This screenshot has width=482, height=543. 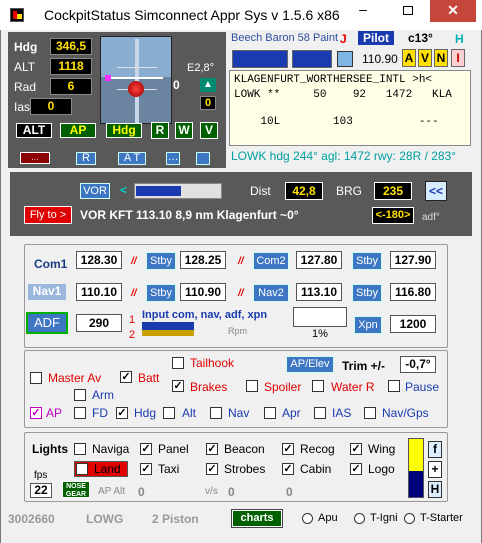 What do you see at coordinates (212, 469) in the screenshot?
I see `strobes-checkbox: ✓` at bounding box center [212, 469].